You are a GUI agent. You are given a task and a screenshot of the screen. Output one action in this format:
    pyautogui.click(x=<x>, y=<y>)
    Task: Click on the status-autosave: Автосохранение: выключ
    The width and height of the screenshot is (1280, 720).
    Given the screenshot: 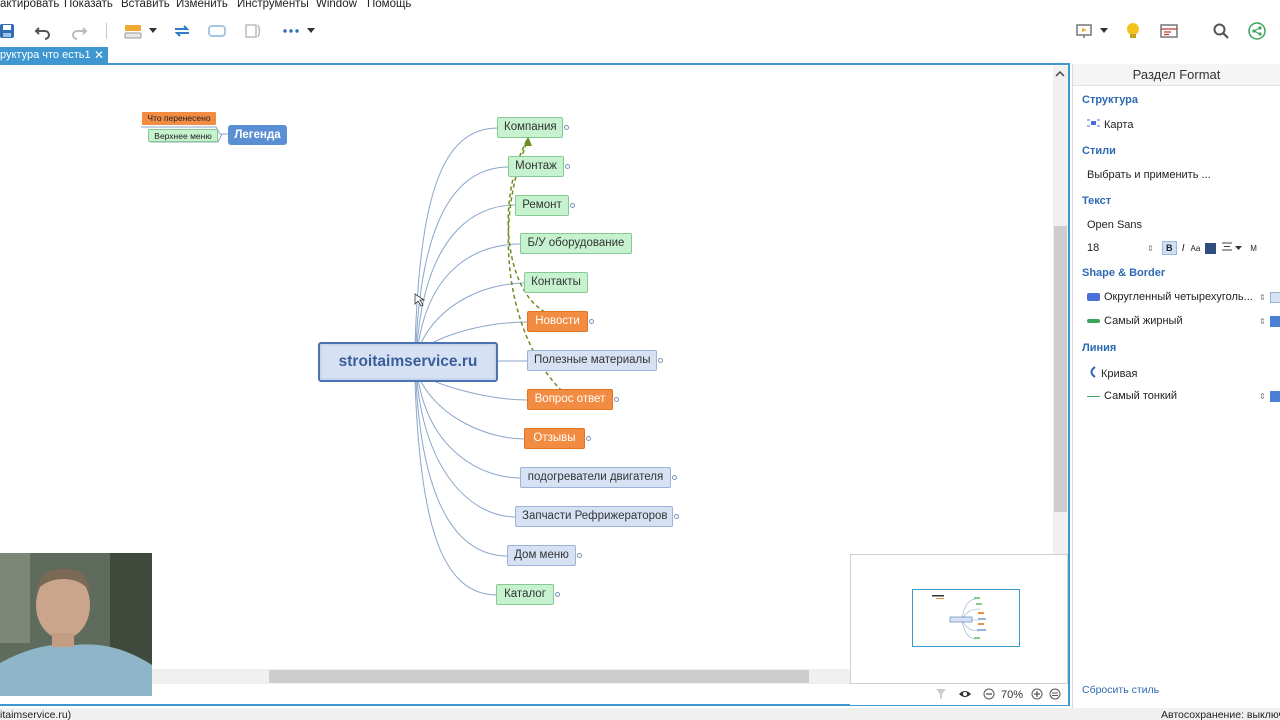 What is the action you would take?
    pyautogui.click(x=1220, y=714)
    